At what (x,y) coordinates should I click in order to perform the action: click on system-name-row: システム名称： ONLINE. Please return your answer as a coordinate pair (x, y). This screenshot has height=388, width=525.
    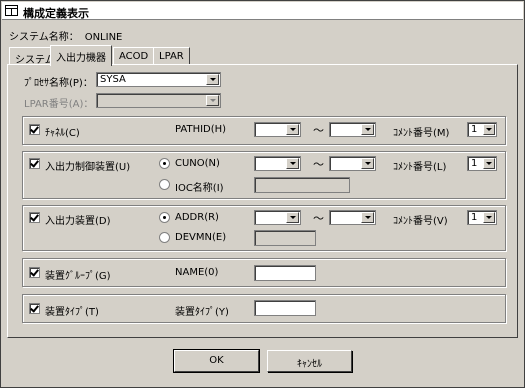
    Looking at the image, I should click on (65, 35).